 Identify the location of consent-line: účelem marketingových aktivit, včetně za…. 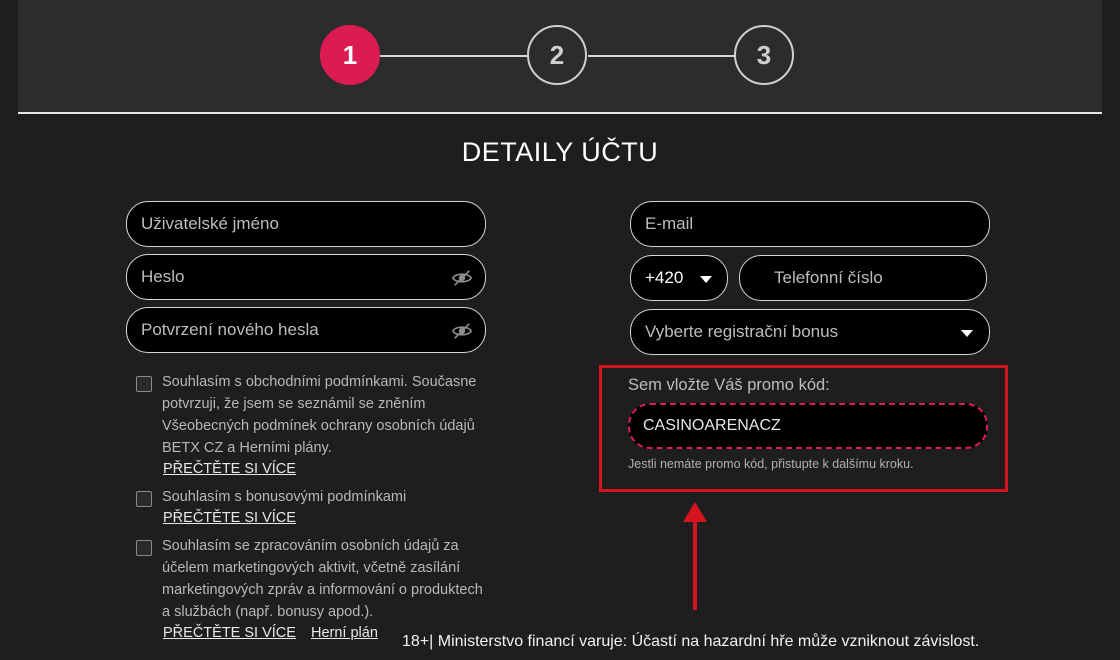
(311, 568).